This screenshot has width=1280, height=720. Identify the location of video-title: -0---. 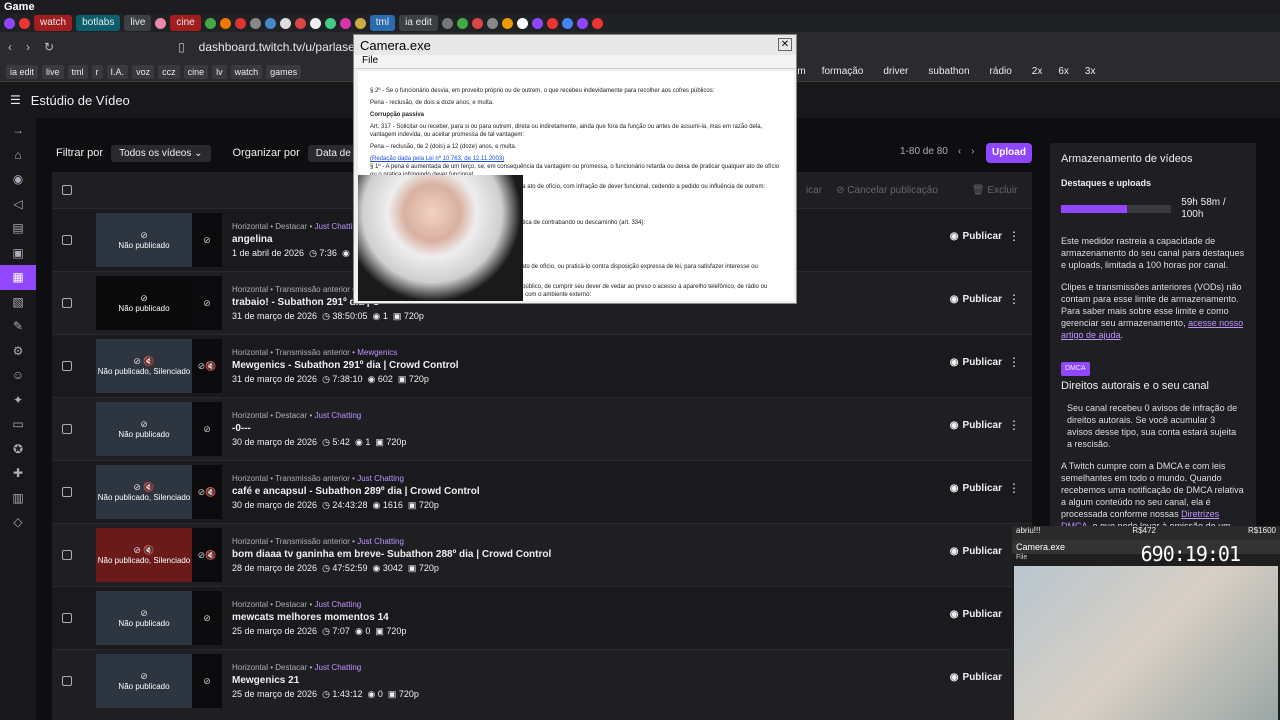
(319, 428).